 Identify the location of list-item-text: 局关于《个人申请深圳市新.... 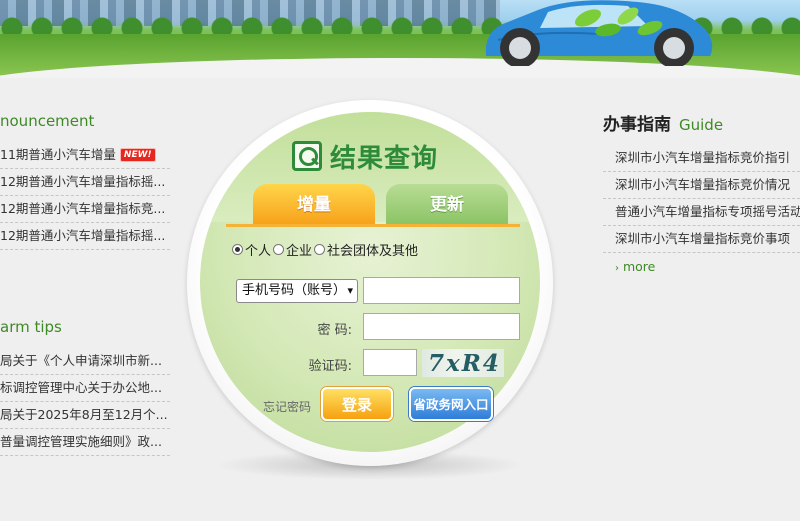
(81, 360).